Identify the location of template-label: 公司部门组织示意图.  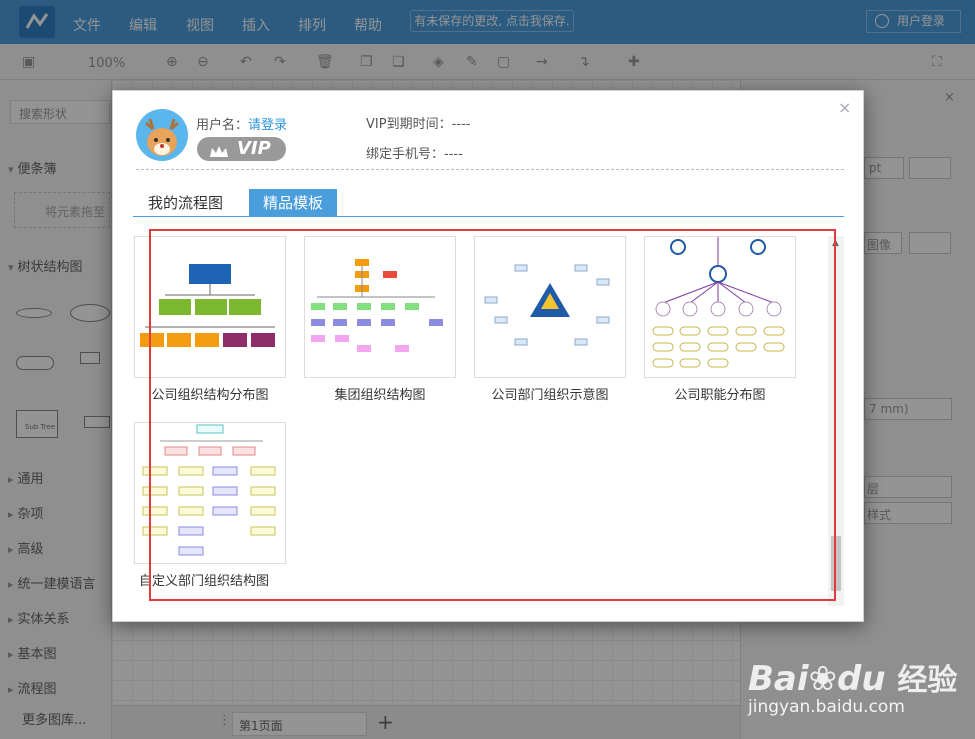
(550, 395).